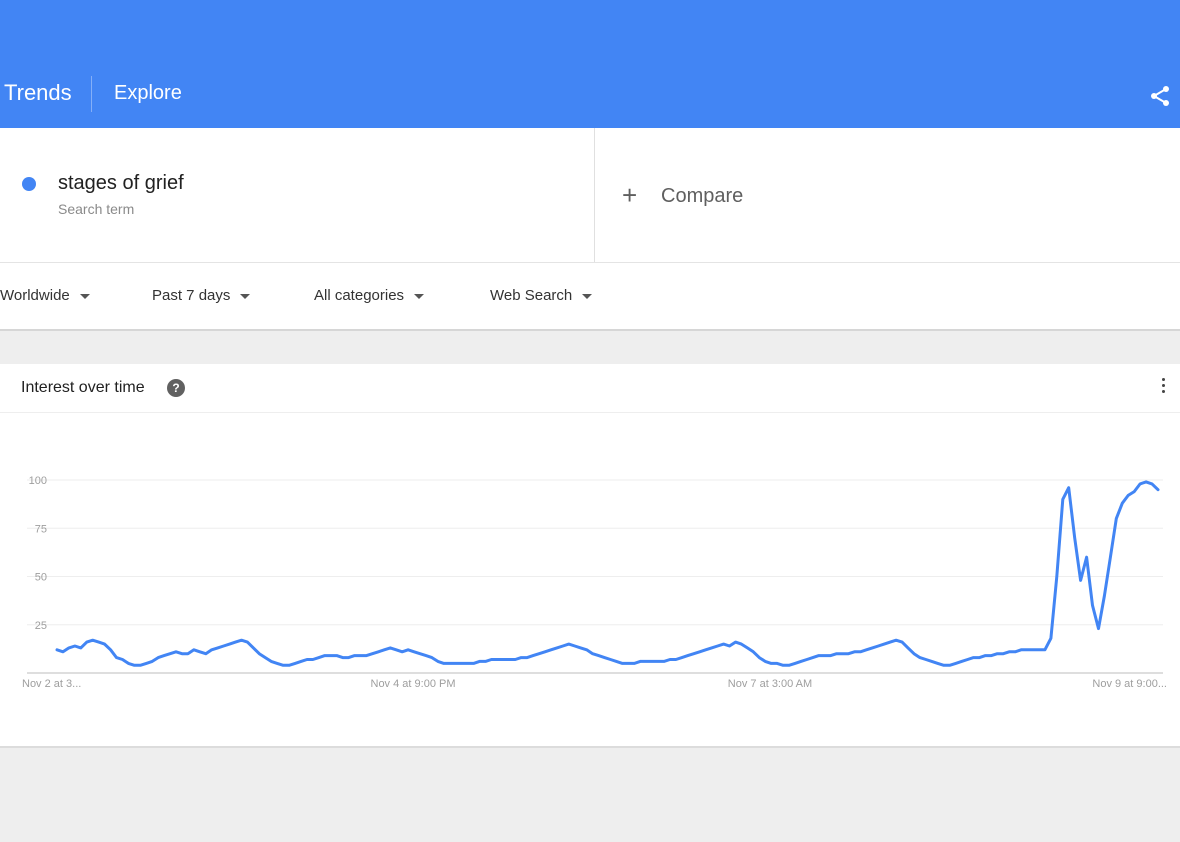 This screenshot has height=842, width=1180. What do you see at coordinates (770, 684) in the screenshot?
I see `x-tick-label: Nov 7 at 3:00 AM` at bounding box center [770, 684].